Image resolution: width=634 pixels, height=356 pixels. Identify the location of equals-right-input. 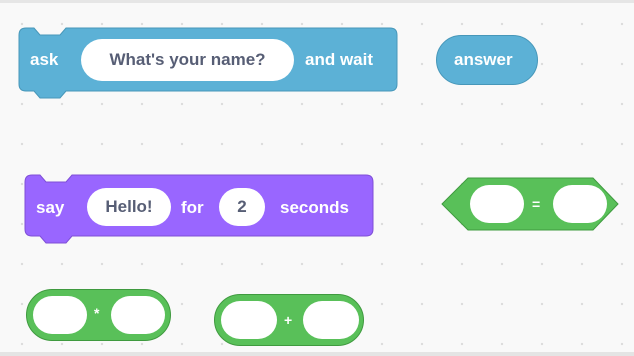
(580, 204).